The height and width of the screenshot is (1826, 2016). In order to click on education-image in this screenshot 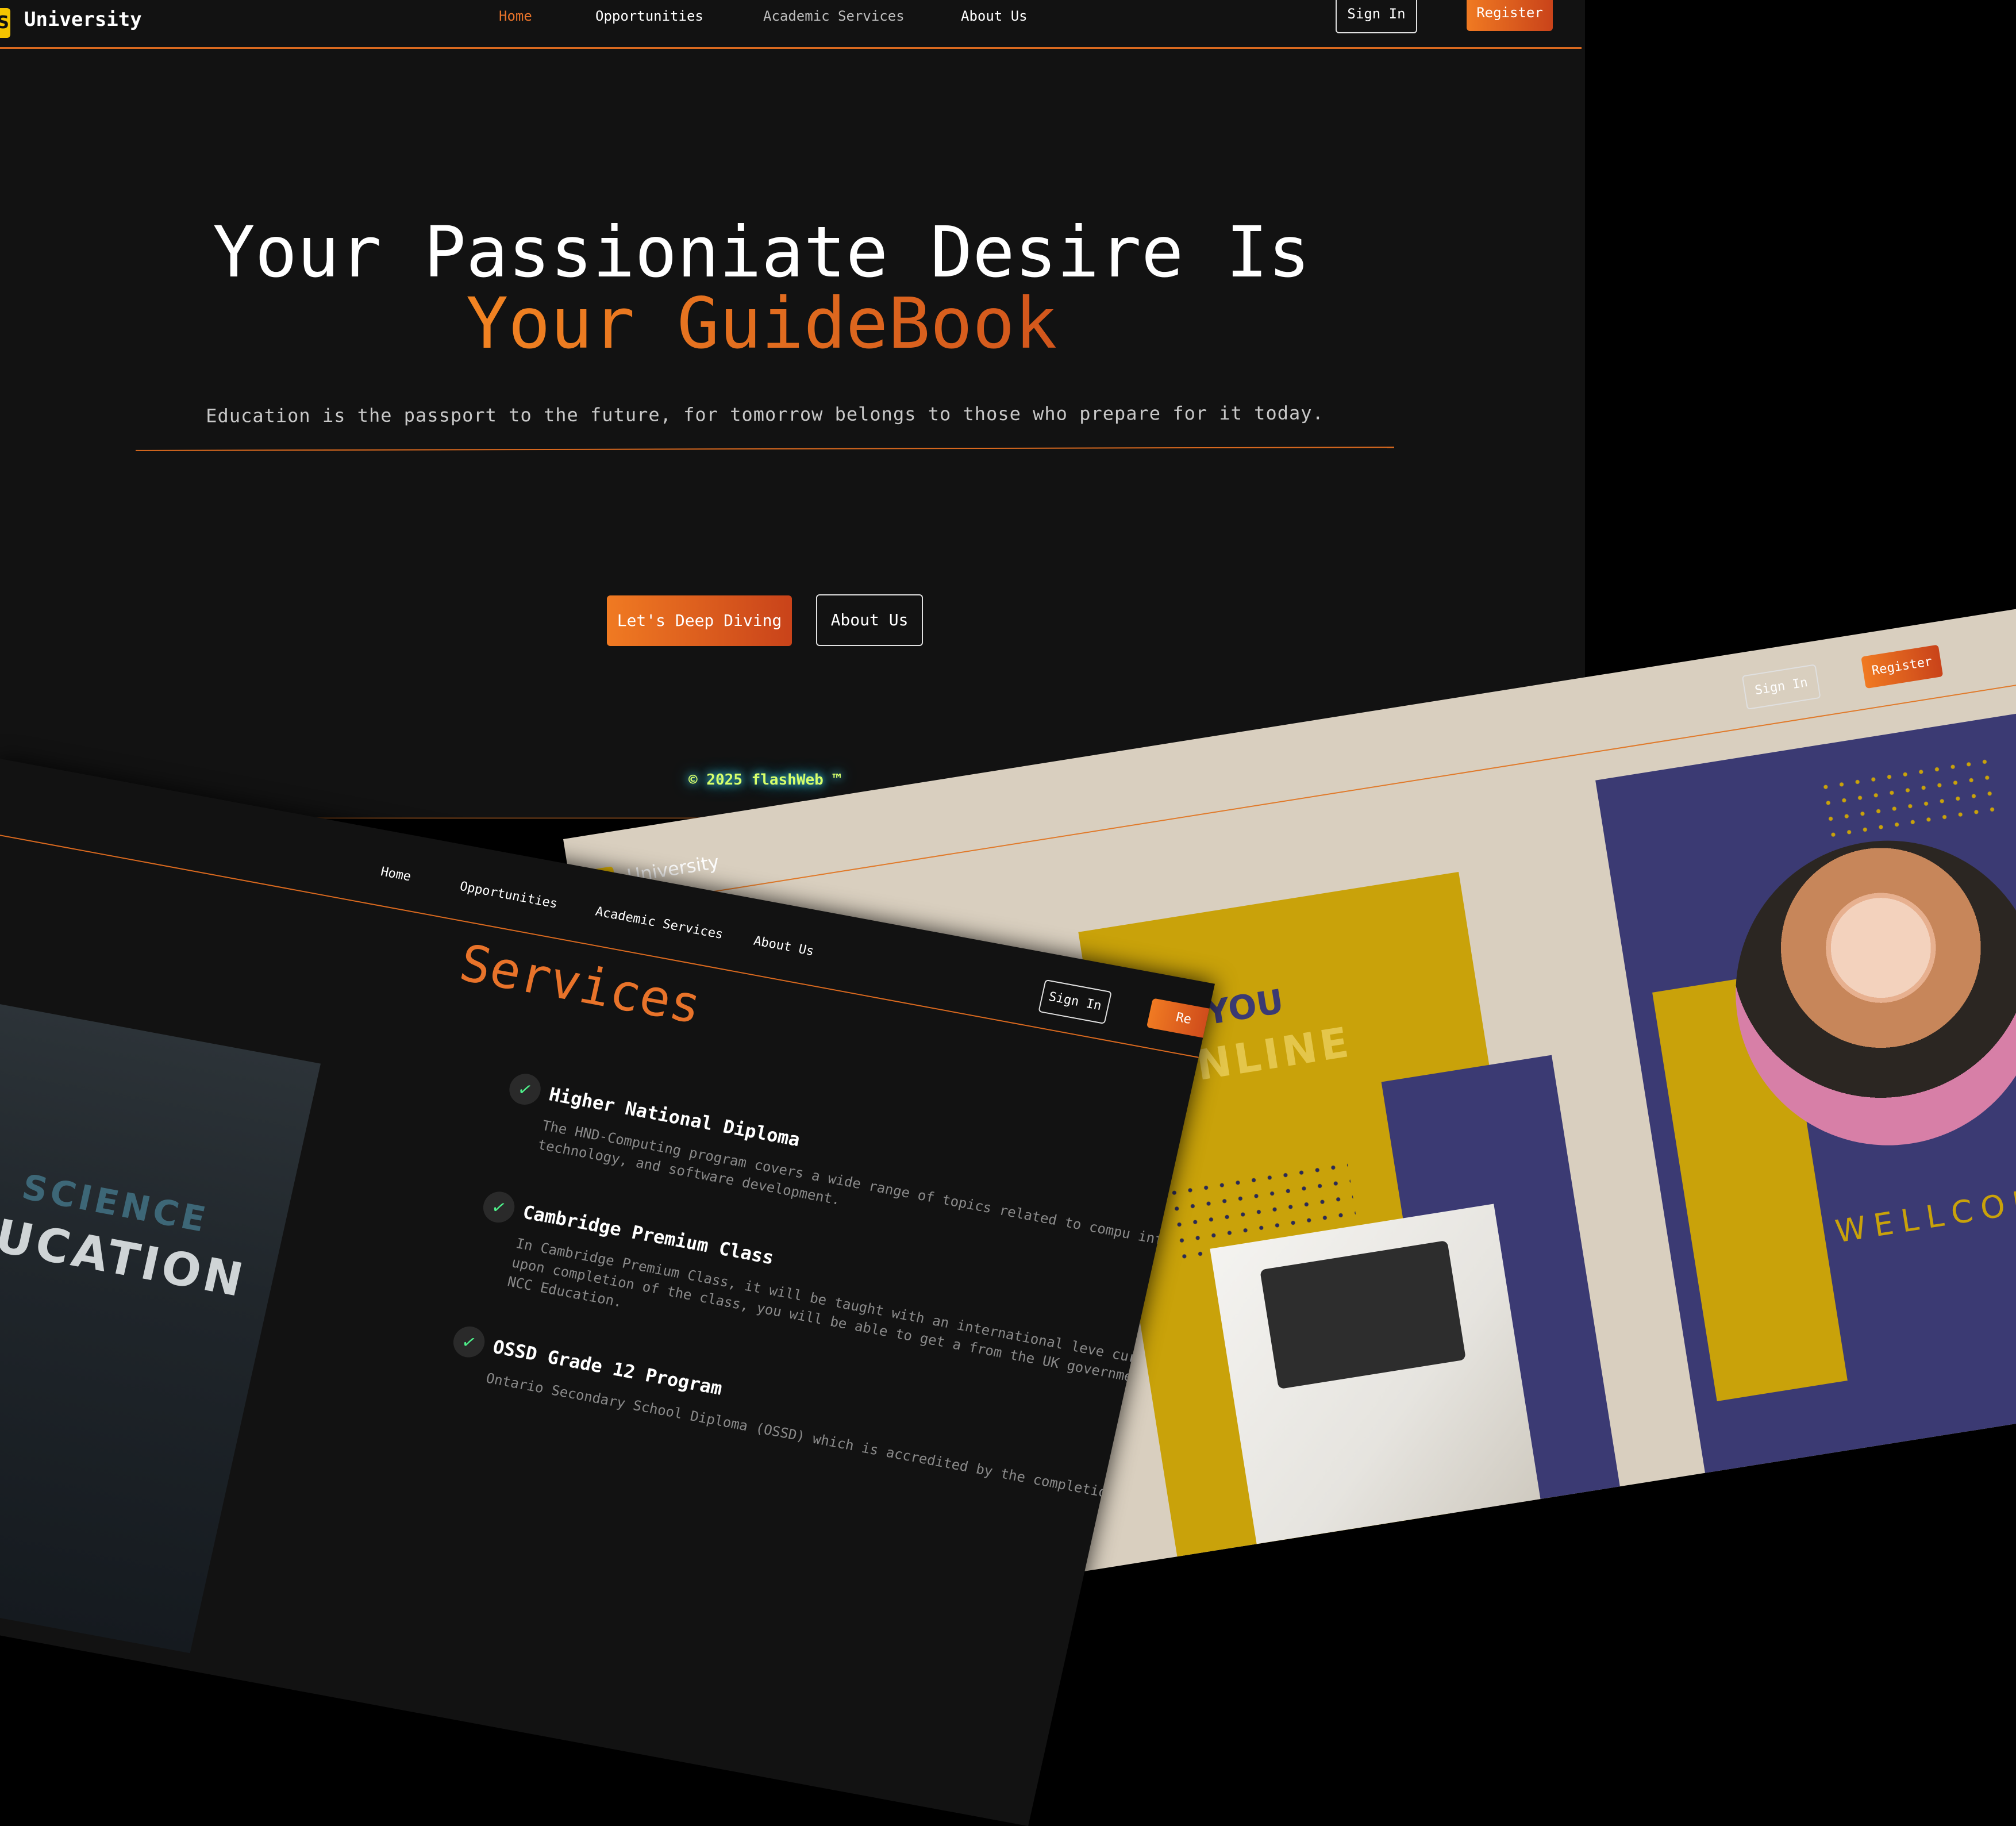, I will do `click(160, 1325)`.